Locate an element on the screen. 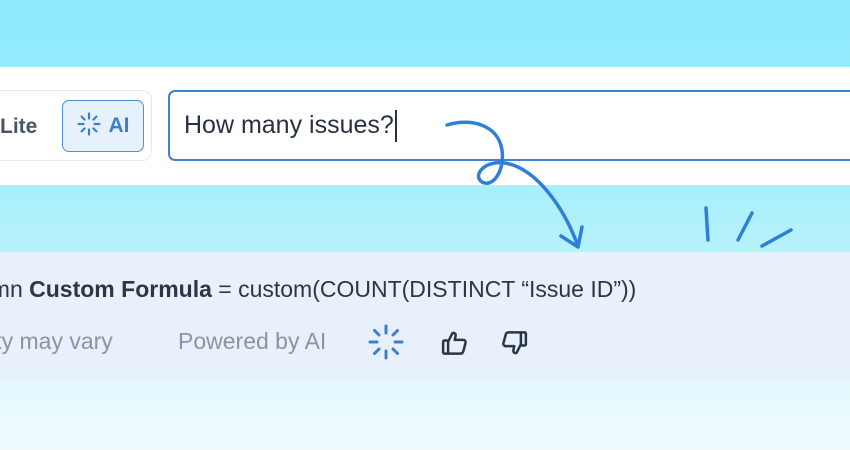 The image size is (850, 450). mode-lite-button: Lite is located at coordinates (18, 127).